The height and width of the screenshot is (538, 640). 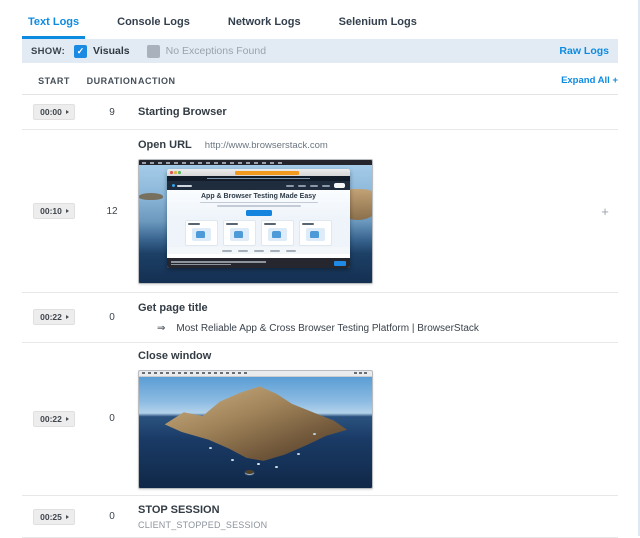 What do you see at coordinates (365, 516) in the screenshot?
I see `action-cell: STOP SESSION CLIENT_STOPPED_SESSION` at bounding box center [365, 516].